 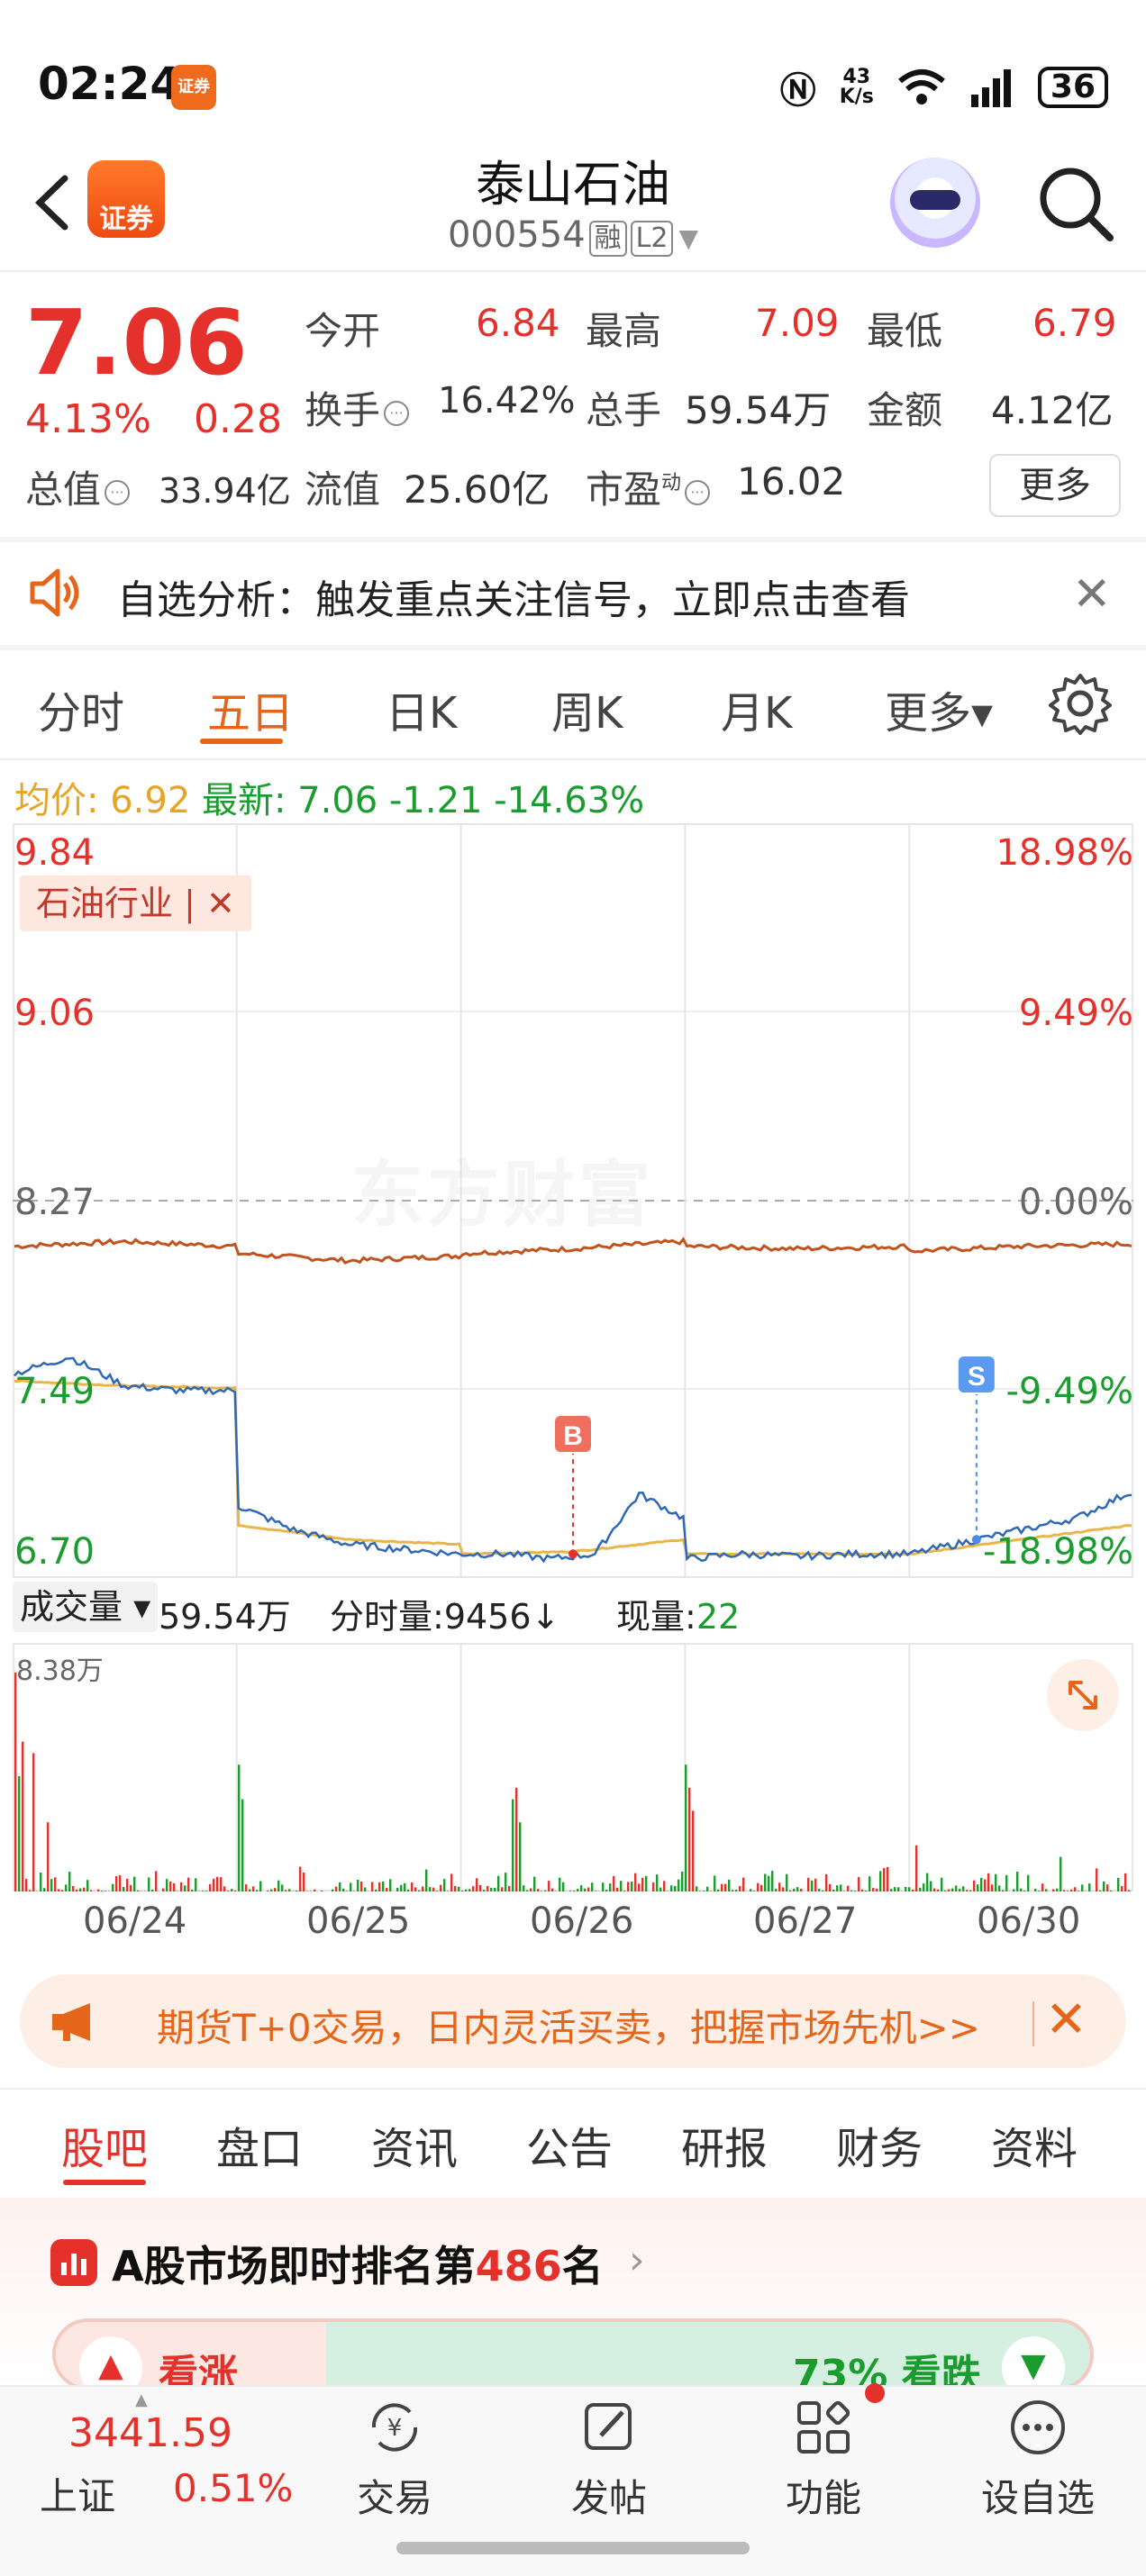 I want to click on info-icon: ···, so click(x=698, y=492).